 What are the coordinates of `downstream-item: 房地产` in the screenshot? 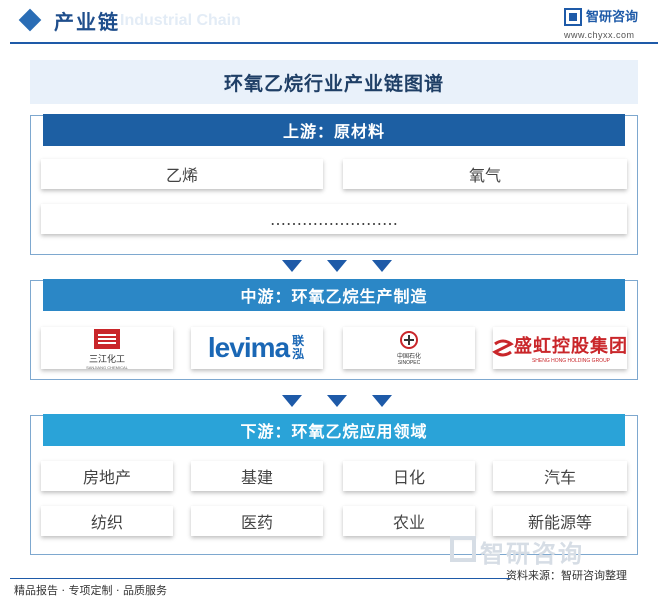 It's located at (107, 476).